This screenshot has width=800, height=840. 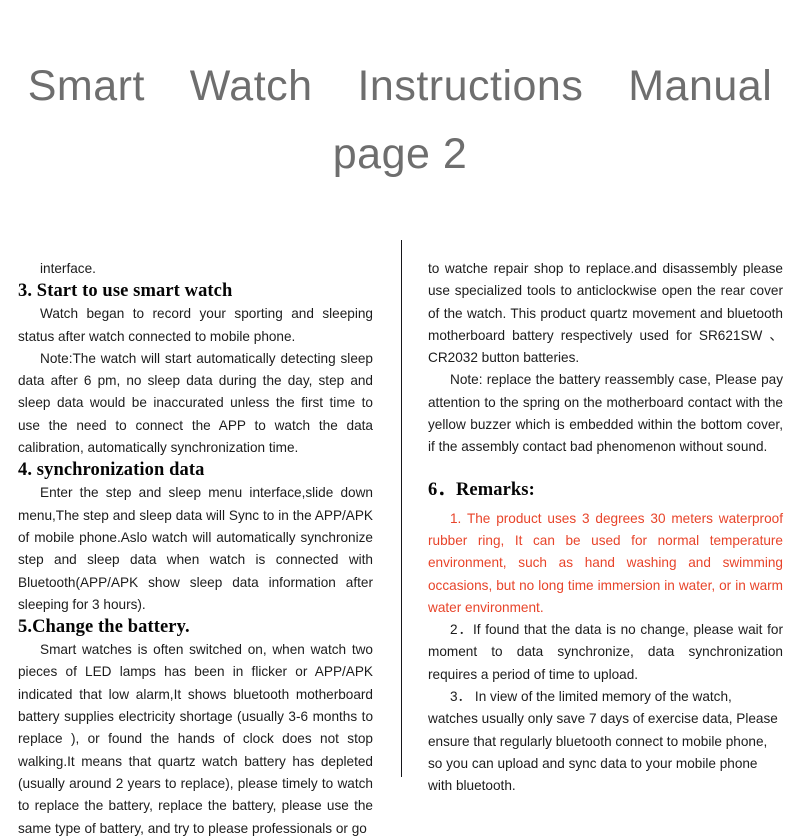 I want to click on heading-synchronization-data: 4. synchronization data, so click(x=111, y=470).